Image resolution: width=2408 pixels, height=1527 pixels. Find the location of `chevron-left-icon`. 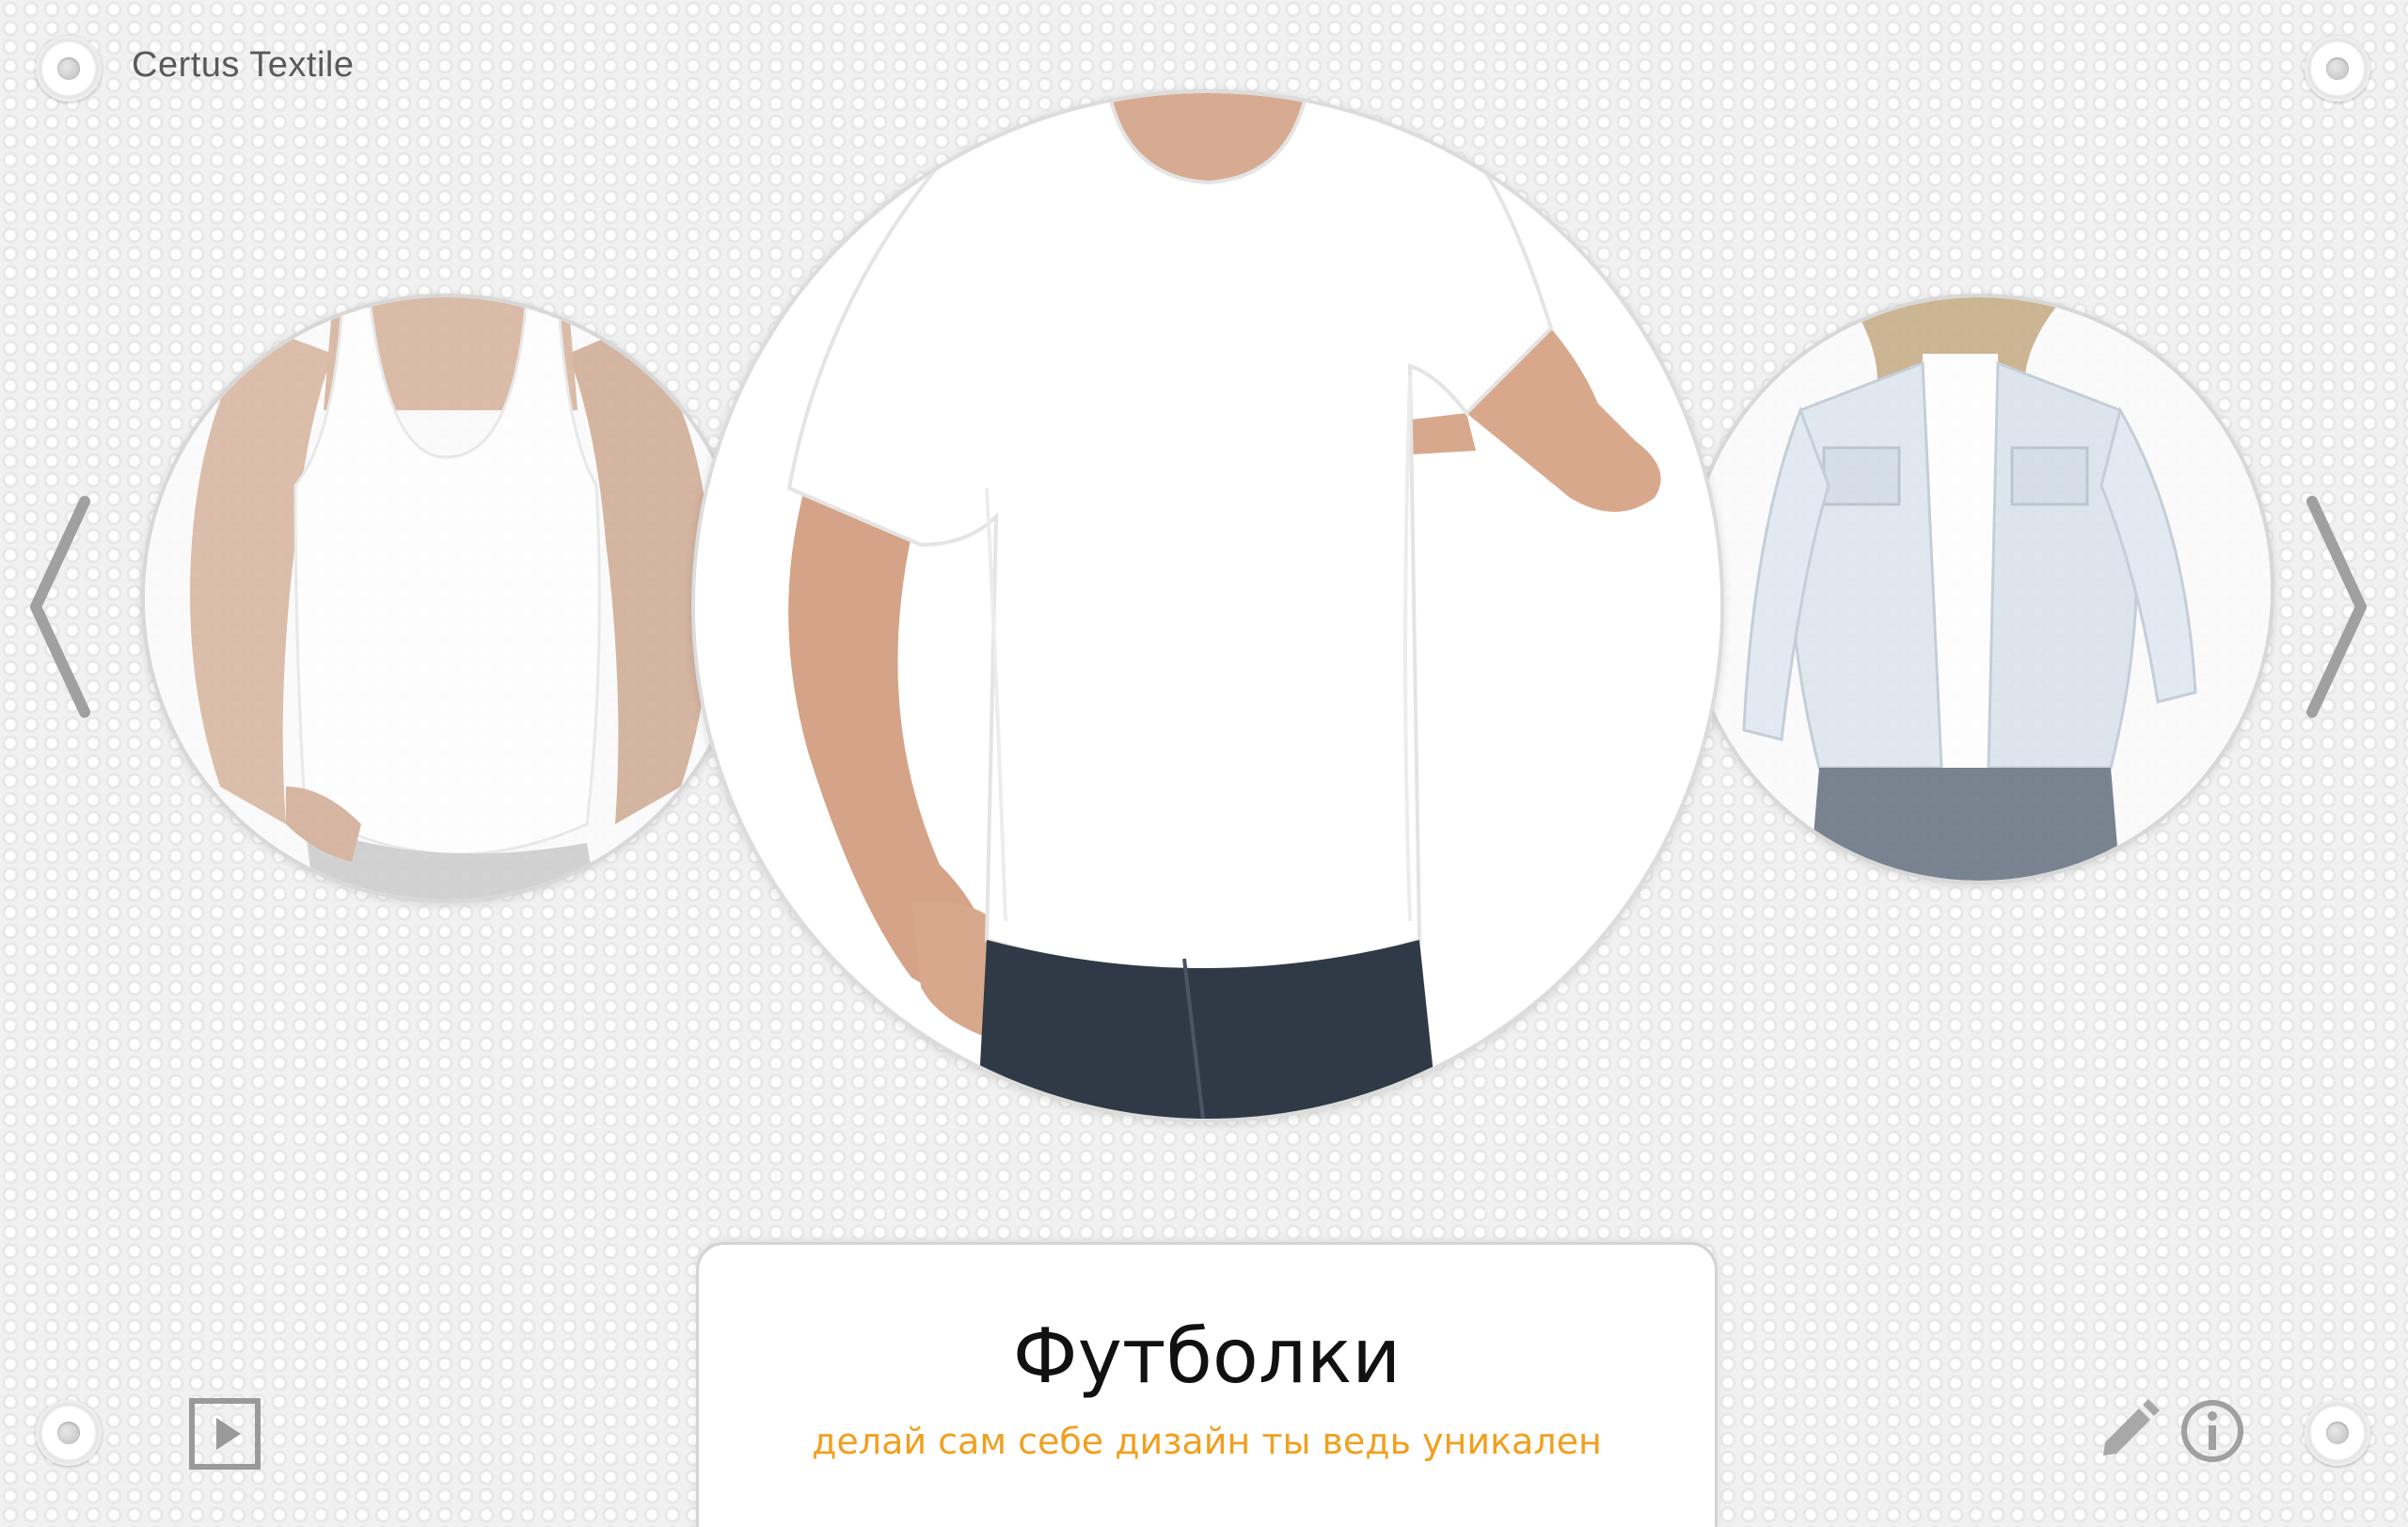

chevron-left-icon is located at coordinates (60, 607).